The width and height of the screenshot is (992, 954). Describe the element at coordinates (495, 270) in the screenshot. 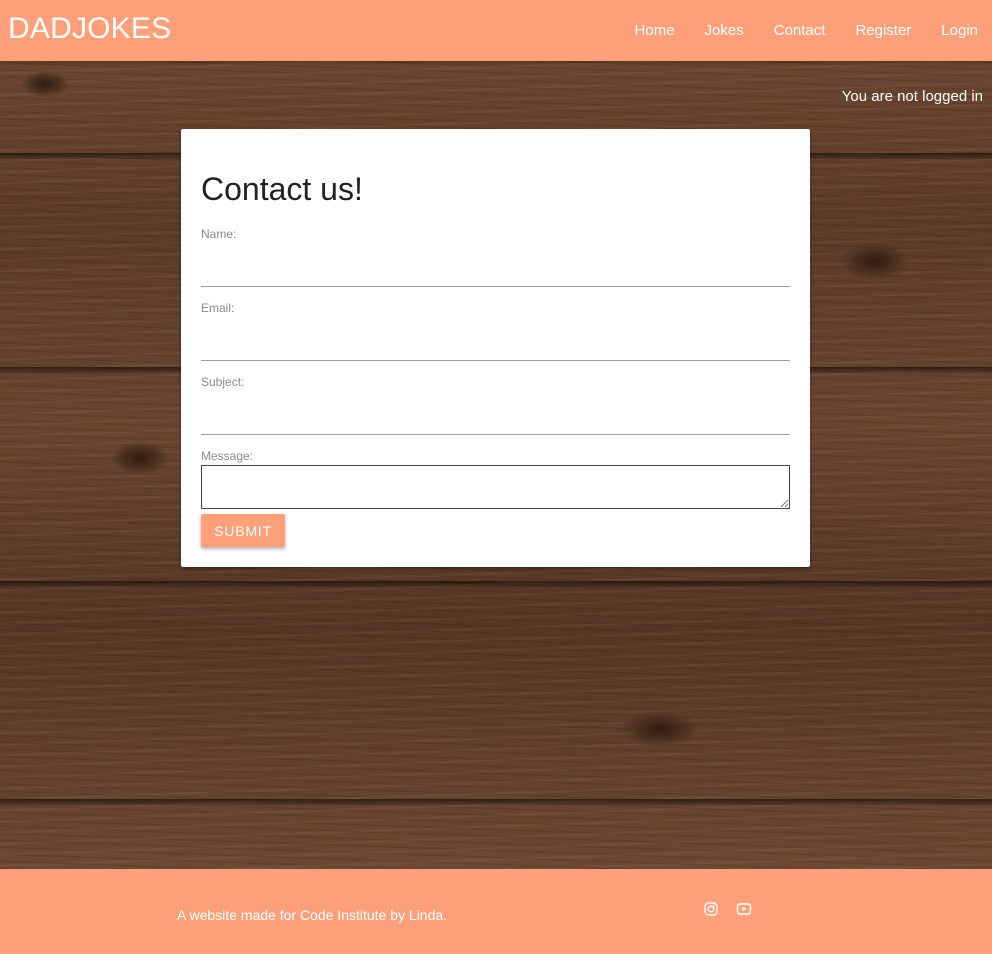

I see `name-field` at that location.